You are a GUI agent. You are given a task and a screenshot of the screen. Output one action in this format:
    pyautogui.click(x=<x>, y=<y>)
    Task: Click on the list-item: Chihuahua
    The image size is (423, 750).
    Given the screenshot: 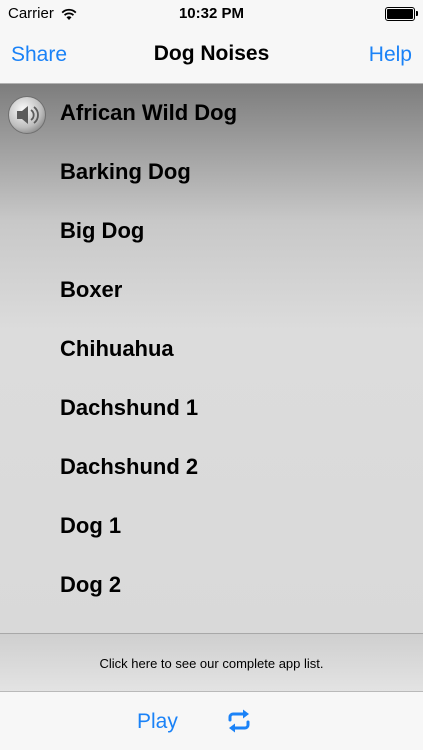 What is the action you would take?
    pyautogui.click(x=211, y=349)
    